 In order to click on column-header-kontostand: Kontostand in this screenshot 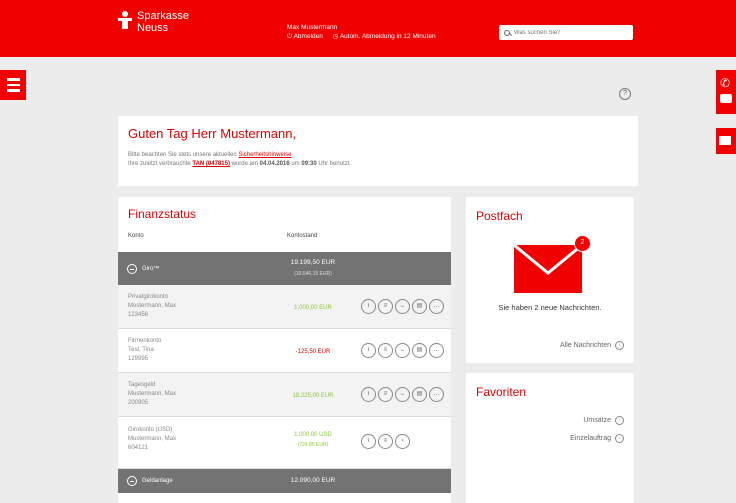, I will do `click(302, 236)`.